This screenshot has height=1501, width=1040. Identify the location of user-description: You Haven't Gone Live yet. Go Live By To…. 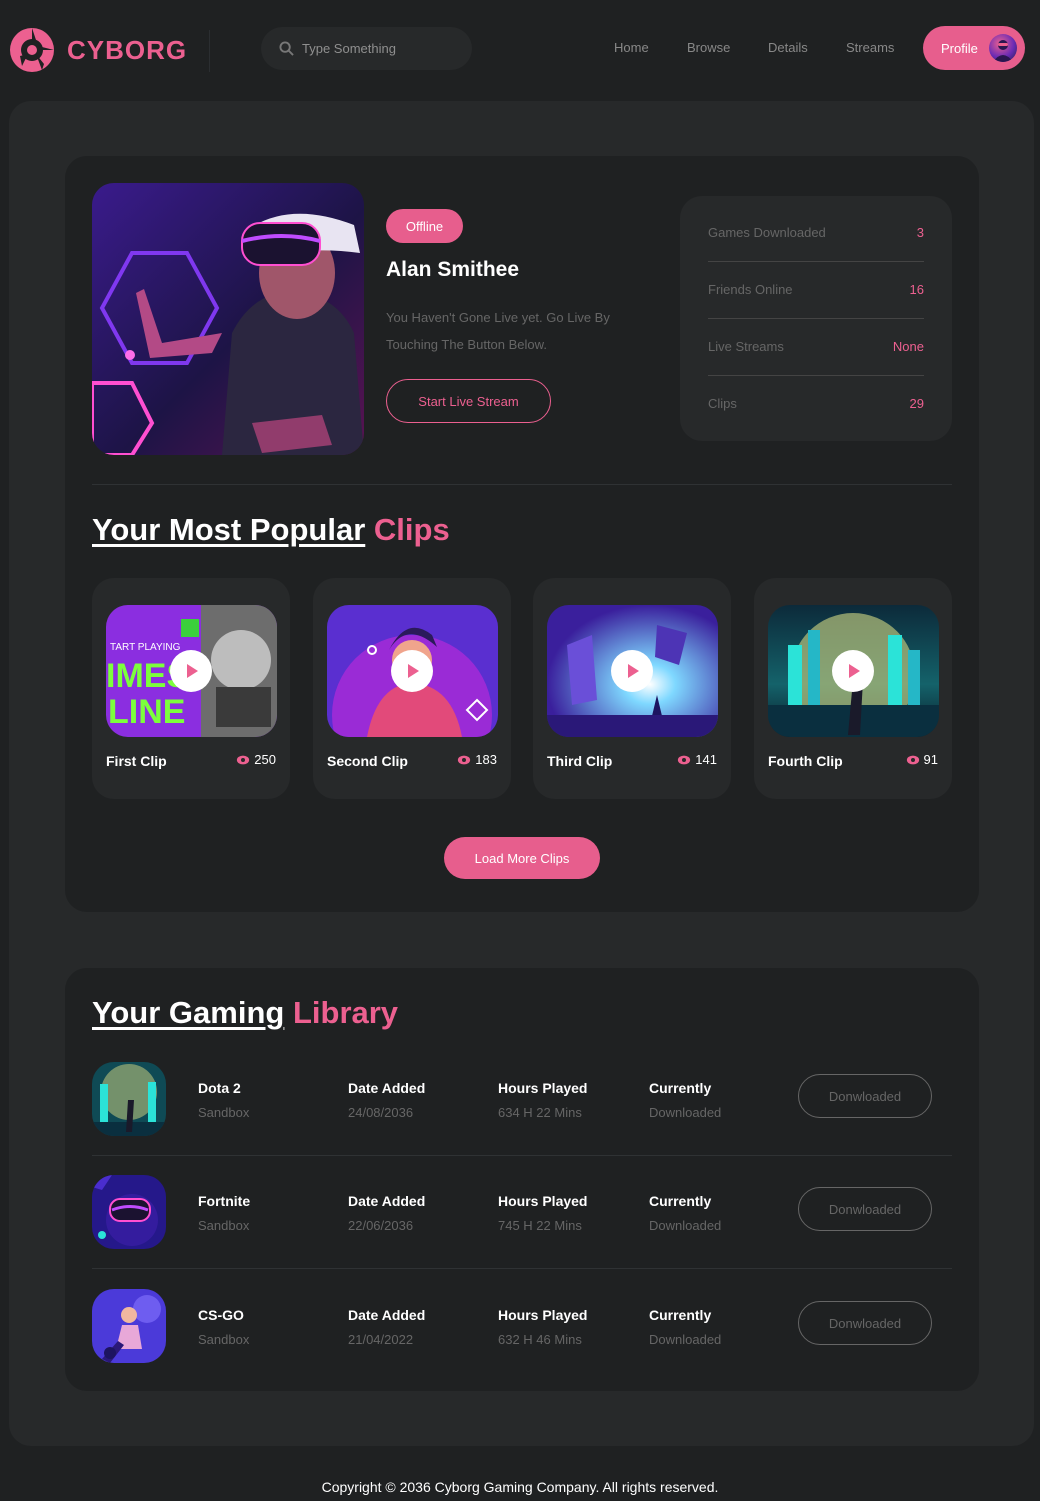
(498, 331).